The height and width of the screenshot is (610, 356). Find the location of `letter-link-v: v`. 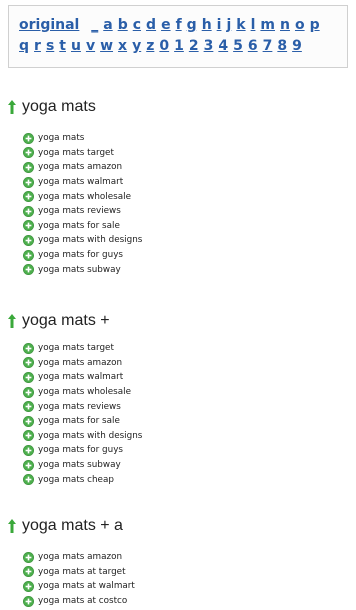

letter-link-v: v is located at coordinates (90, 46).